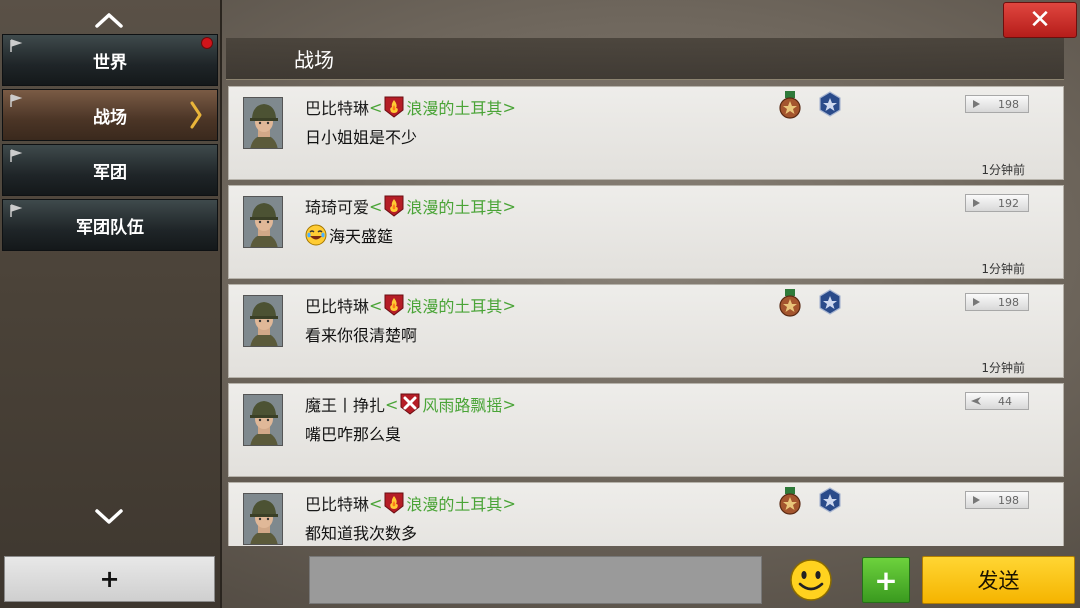 This screenshot has height=608, width=1080. I want to click on message-row: 巴比特琳 < 浪漫的土耳其 > 都知道我次数多 198, so click(646, 514).